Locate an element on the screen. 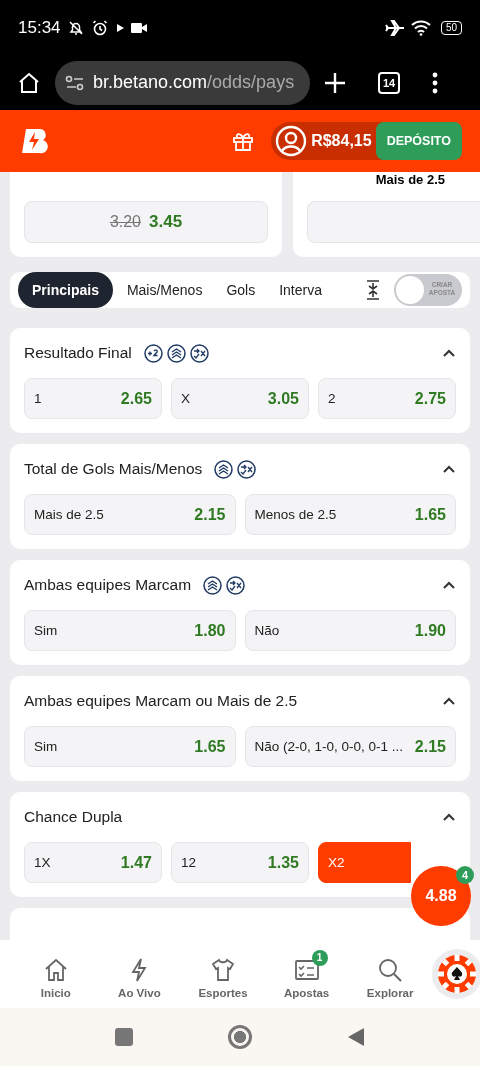 This screenshot has width=480, height=1066. balance-amount: R$84,15 is located at coordinates (341, 141).